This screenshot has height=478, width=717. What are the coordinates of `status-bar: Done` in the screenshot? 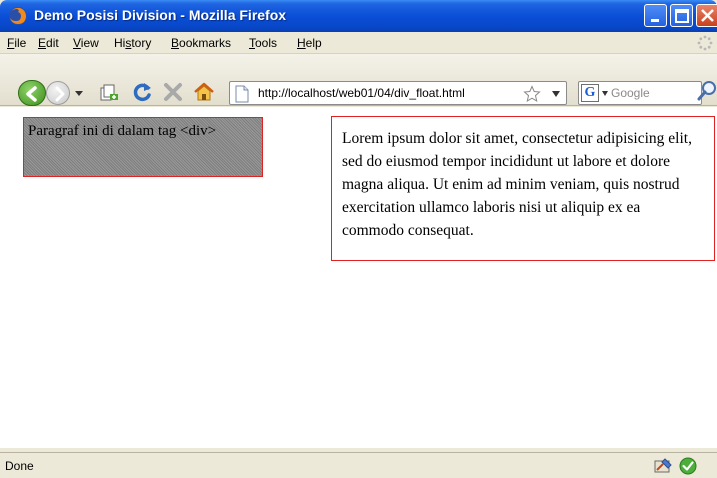 It's located at (358, 465).